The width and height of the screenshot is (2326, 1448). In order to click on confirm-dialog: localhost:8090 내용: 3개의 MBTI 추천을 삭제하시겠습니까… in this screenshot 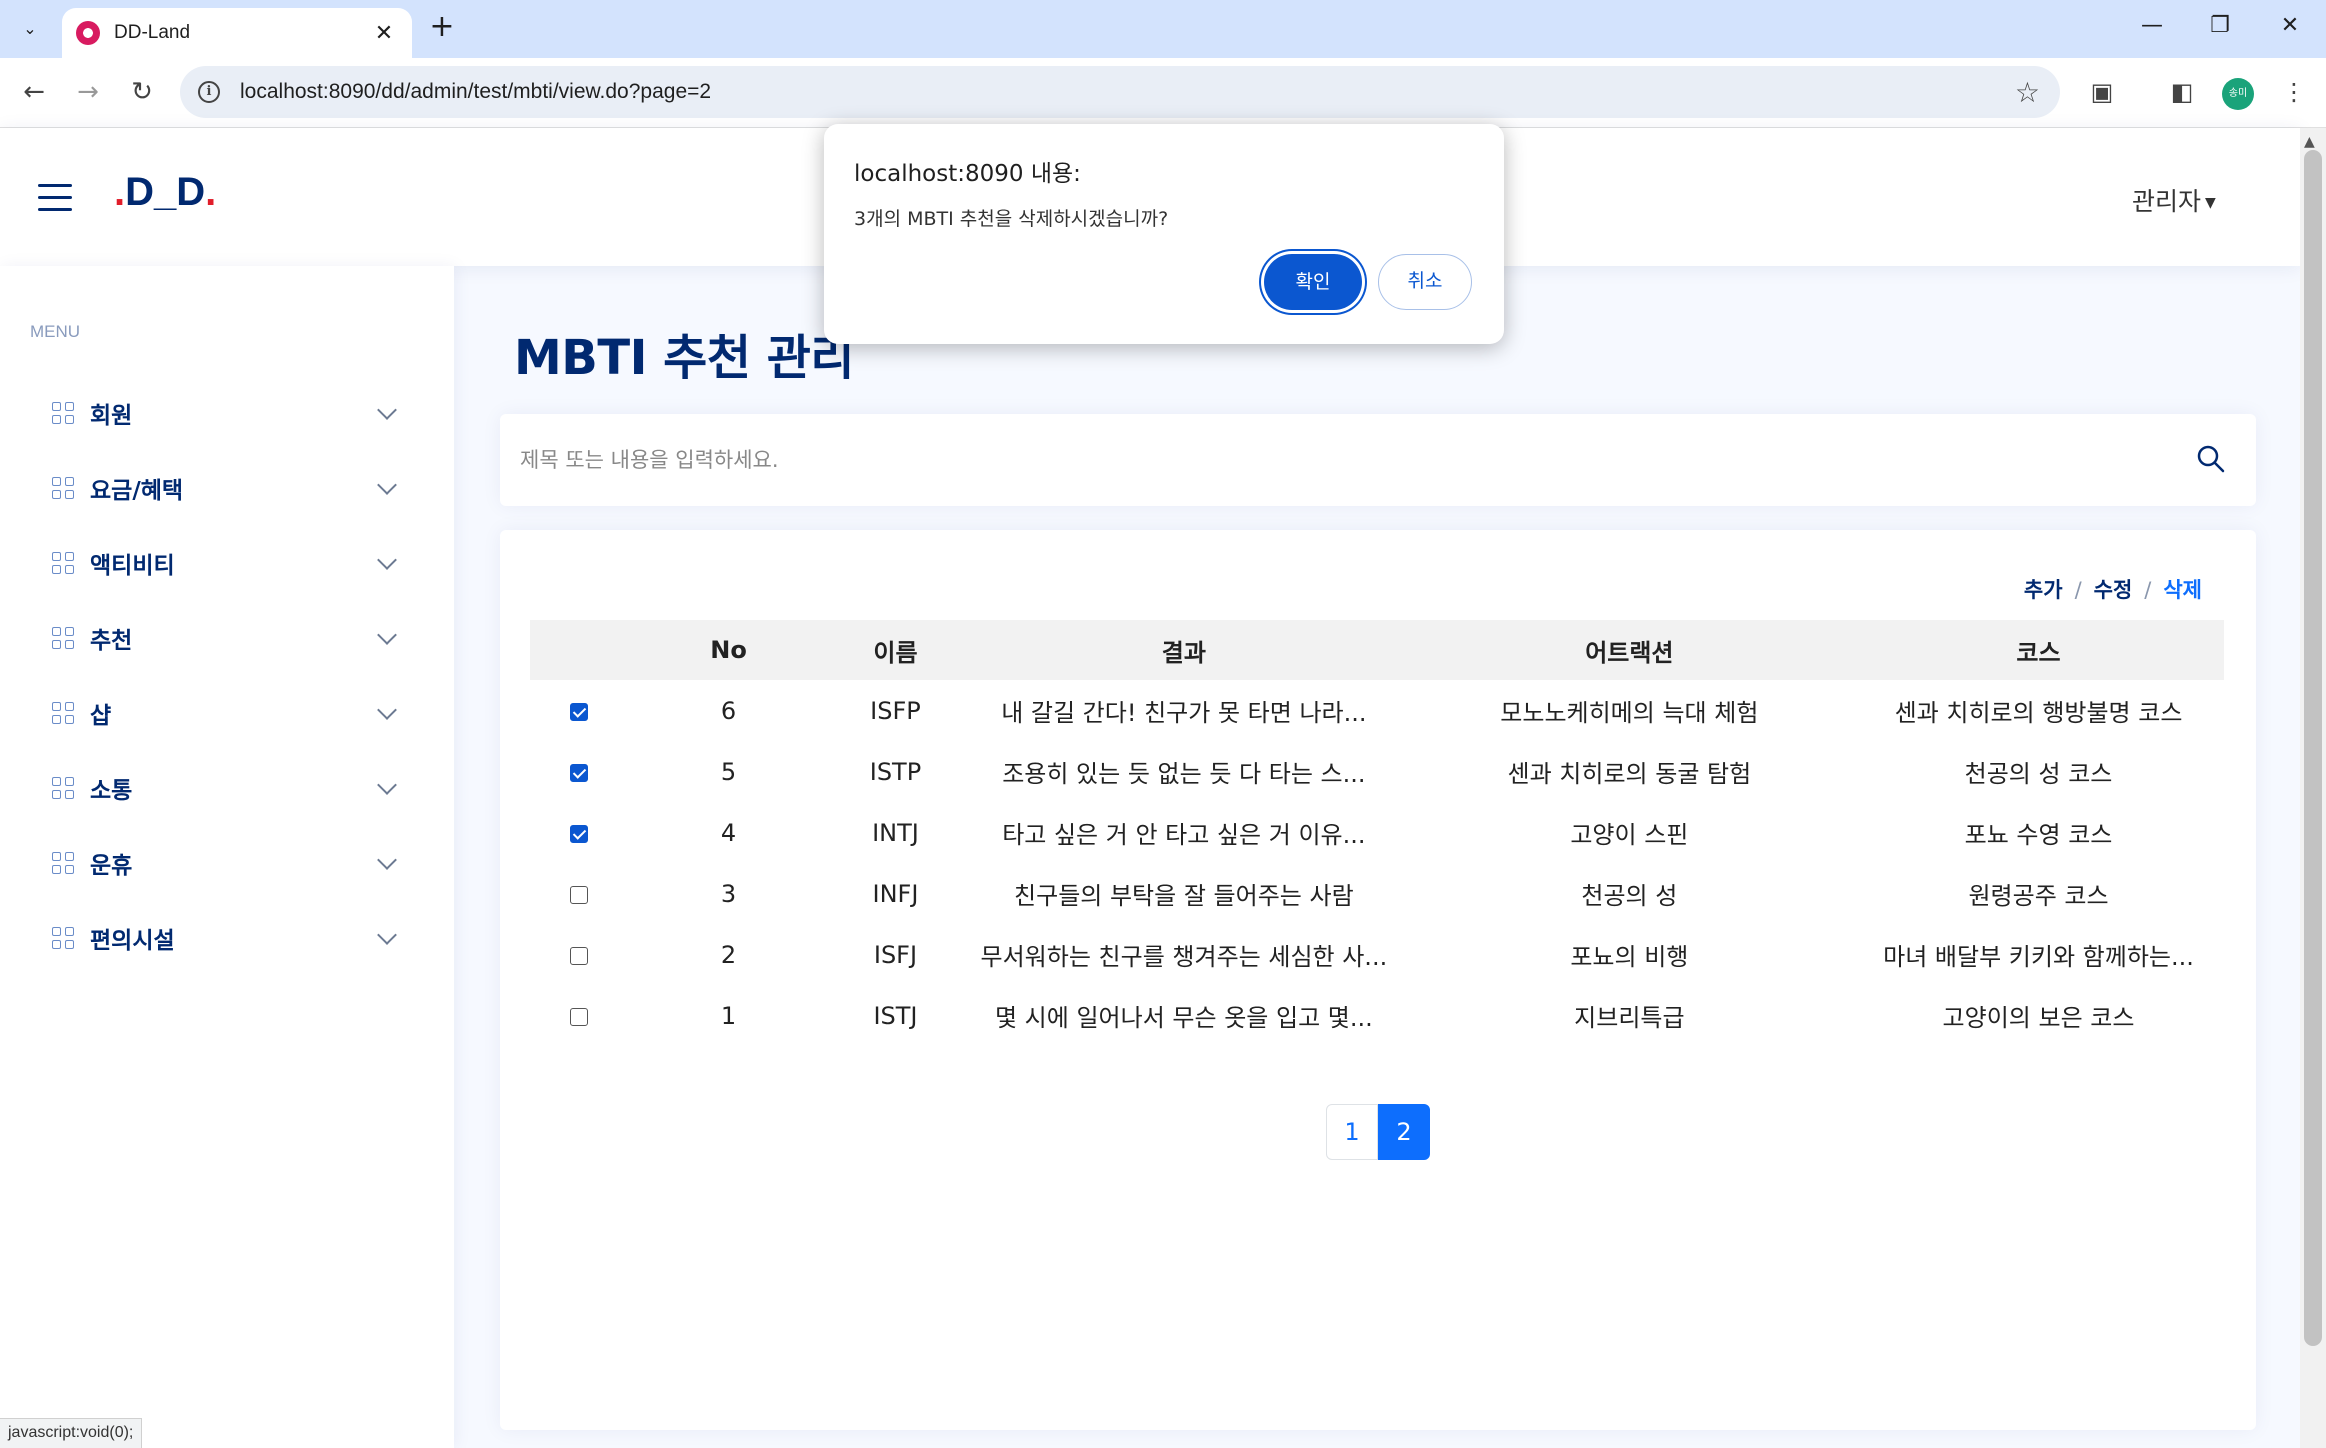, I will do `click(1164, 234)`.